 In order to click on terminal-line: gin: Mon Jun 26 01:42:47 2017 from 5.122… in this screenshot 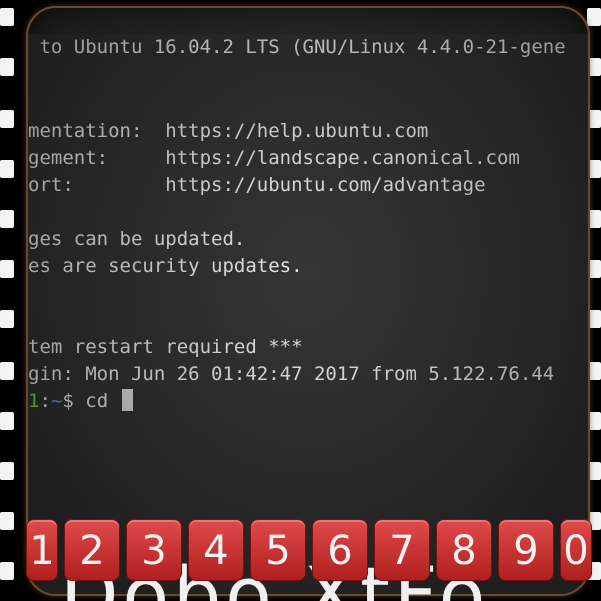, I will do `click(291, 374)`.